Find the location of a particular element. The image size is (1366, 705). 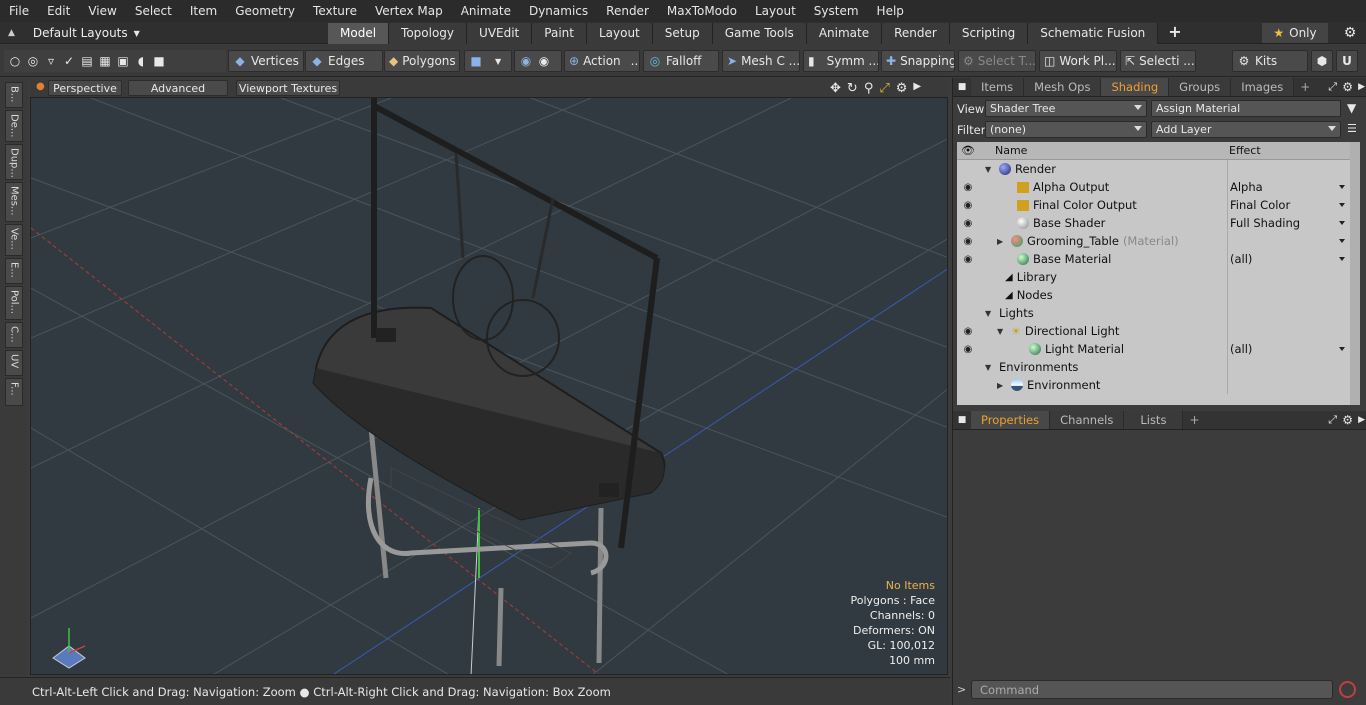

edges-button: ◆ Edges is located at coordinates (344, 61).